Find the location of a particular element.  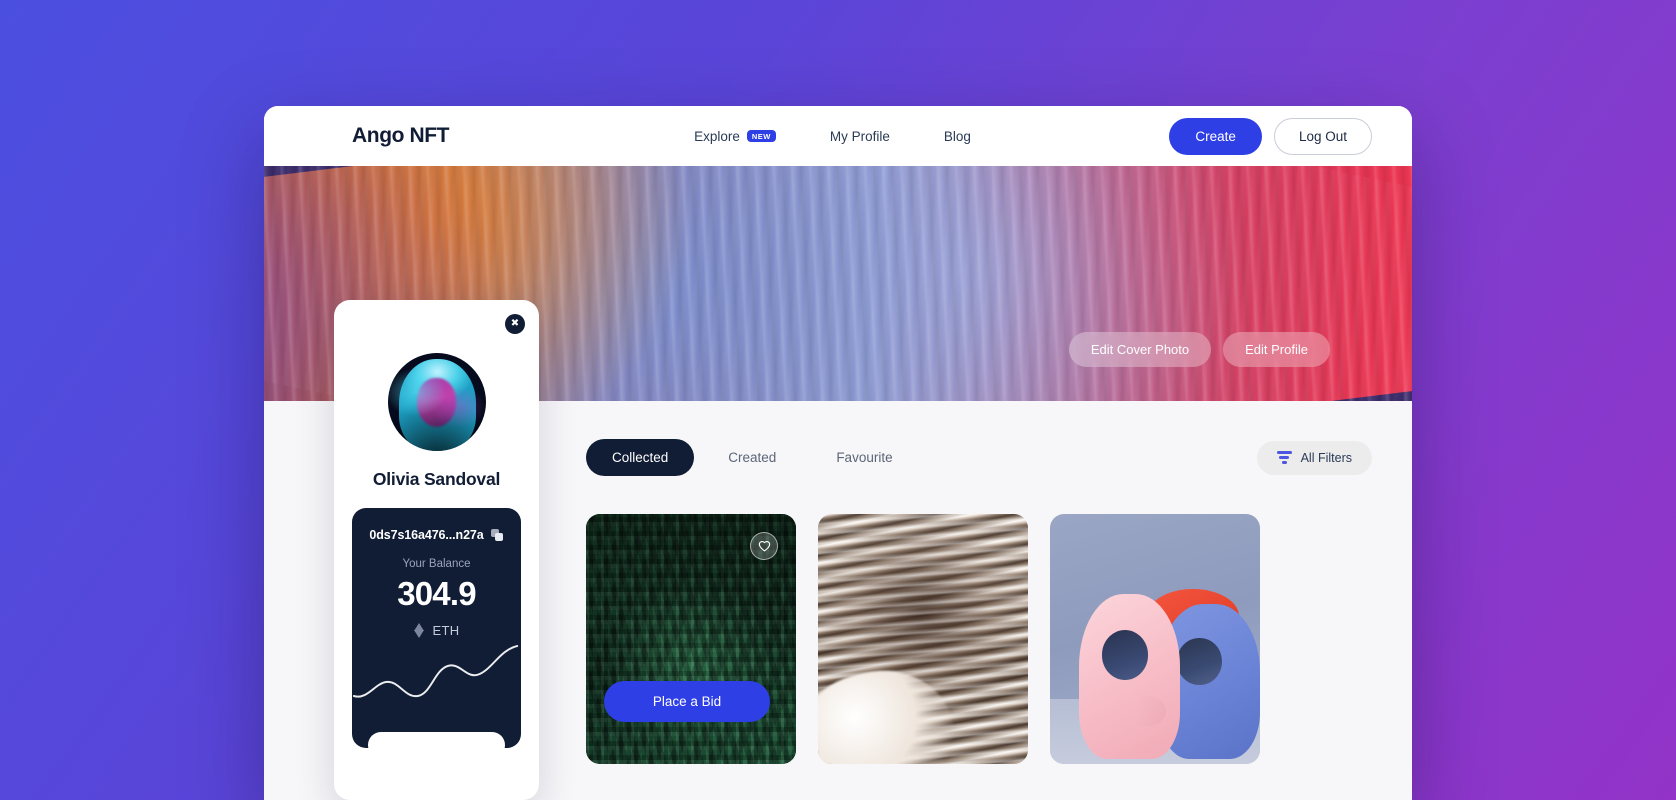

balance-value: 304.9 is located at coordinates (436, 593).